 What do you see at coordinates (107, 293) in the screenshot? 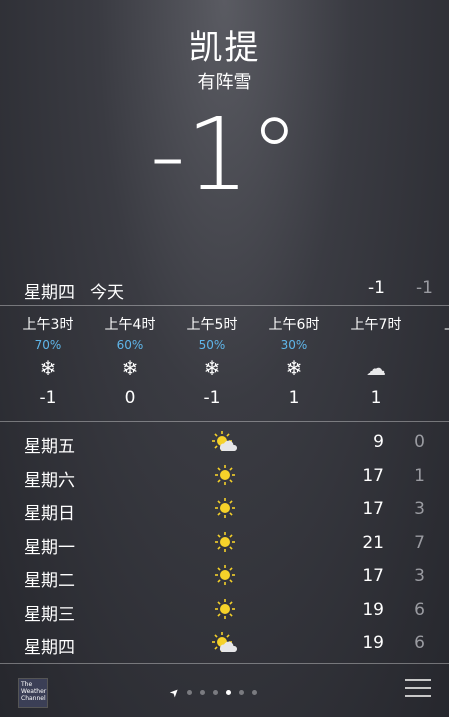
I see `today-label: 今天` at bounding box center [107, 293].